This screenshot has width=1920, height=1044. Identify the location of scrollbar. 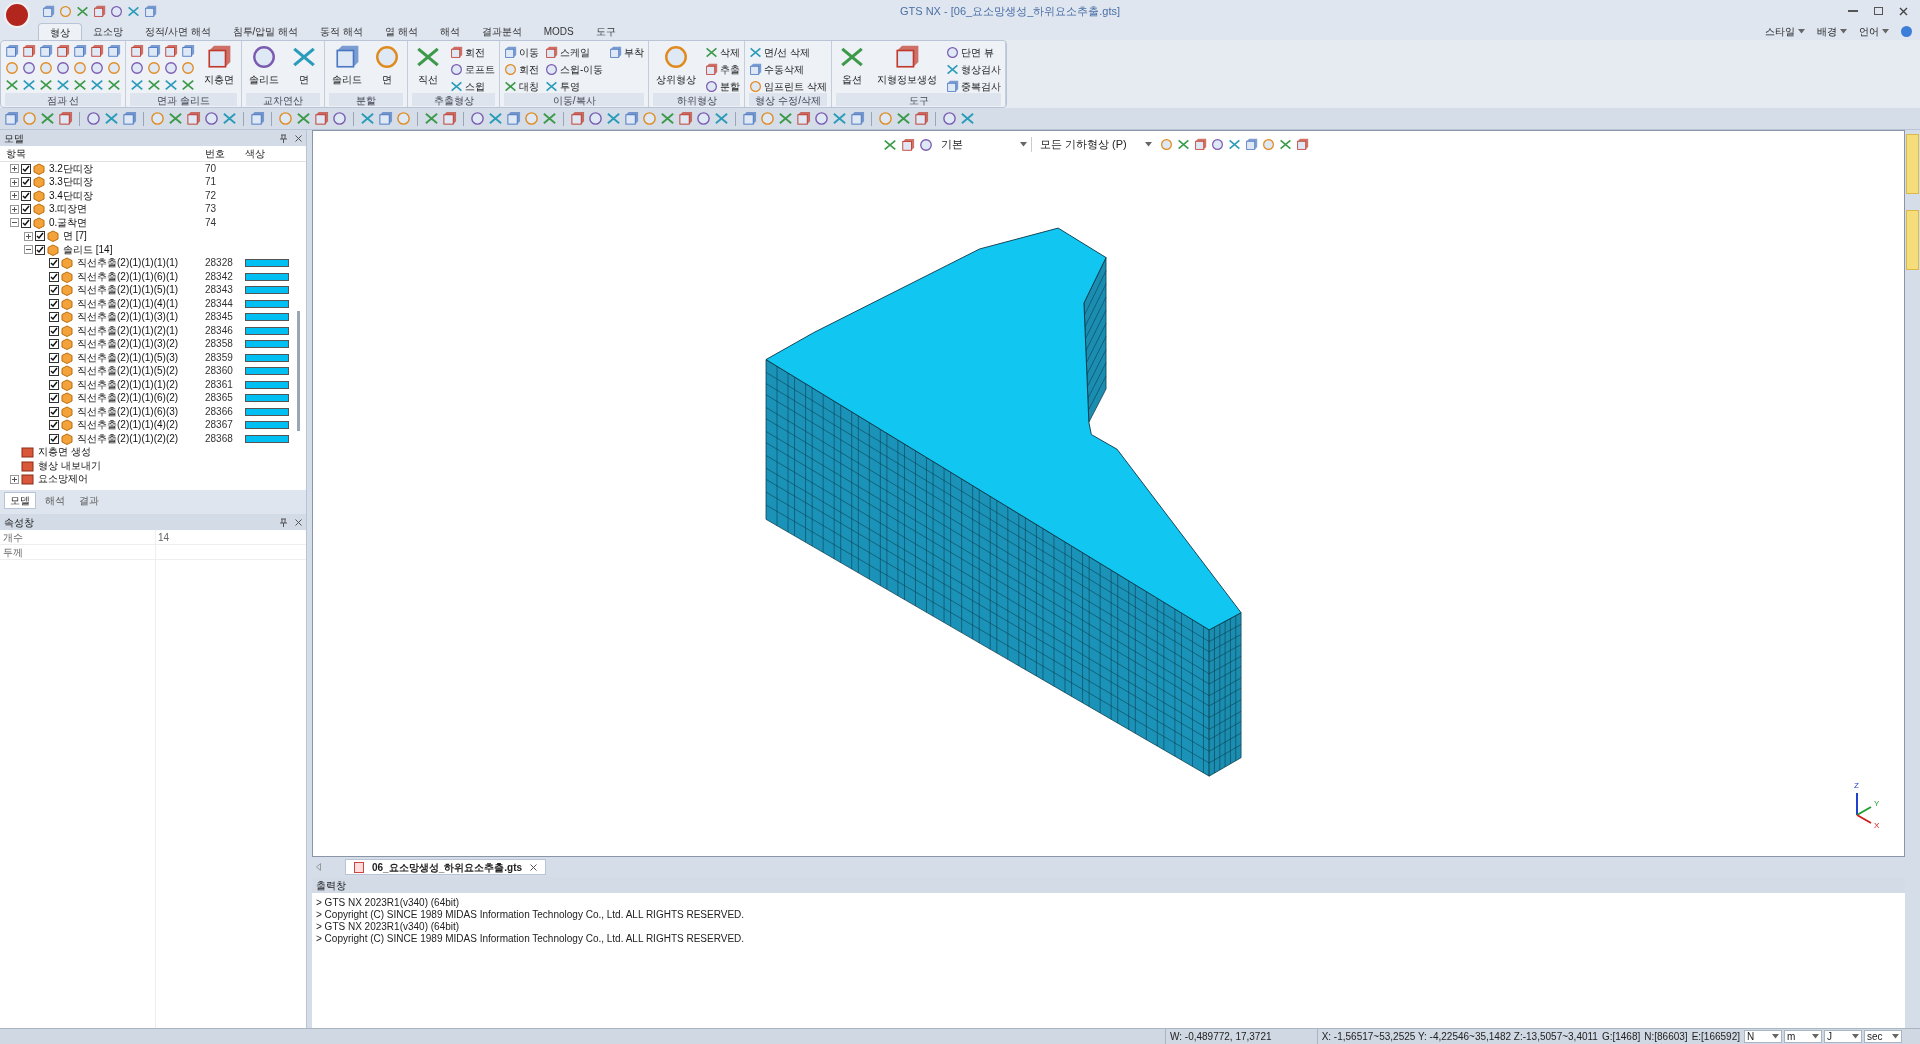
(298, 371).